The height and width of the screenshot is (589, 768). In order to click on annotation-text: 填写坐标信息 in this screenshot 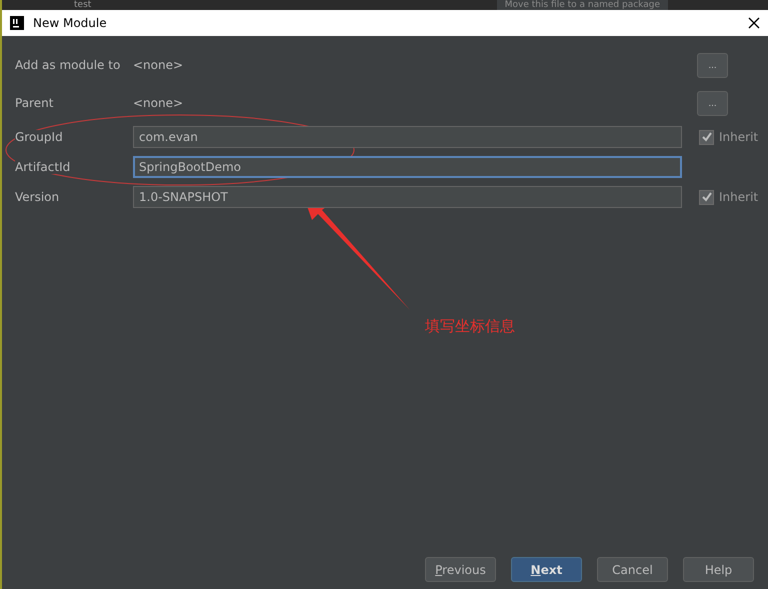, I will do `click(470, 326)`.